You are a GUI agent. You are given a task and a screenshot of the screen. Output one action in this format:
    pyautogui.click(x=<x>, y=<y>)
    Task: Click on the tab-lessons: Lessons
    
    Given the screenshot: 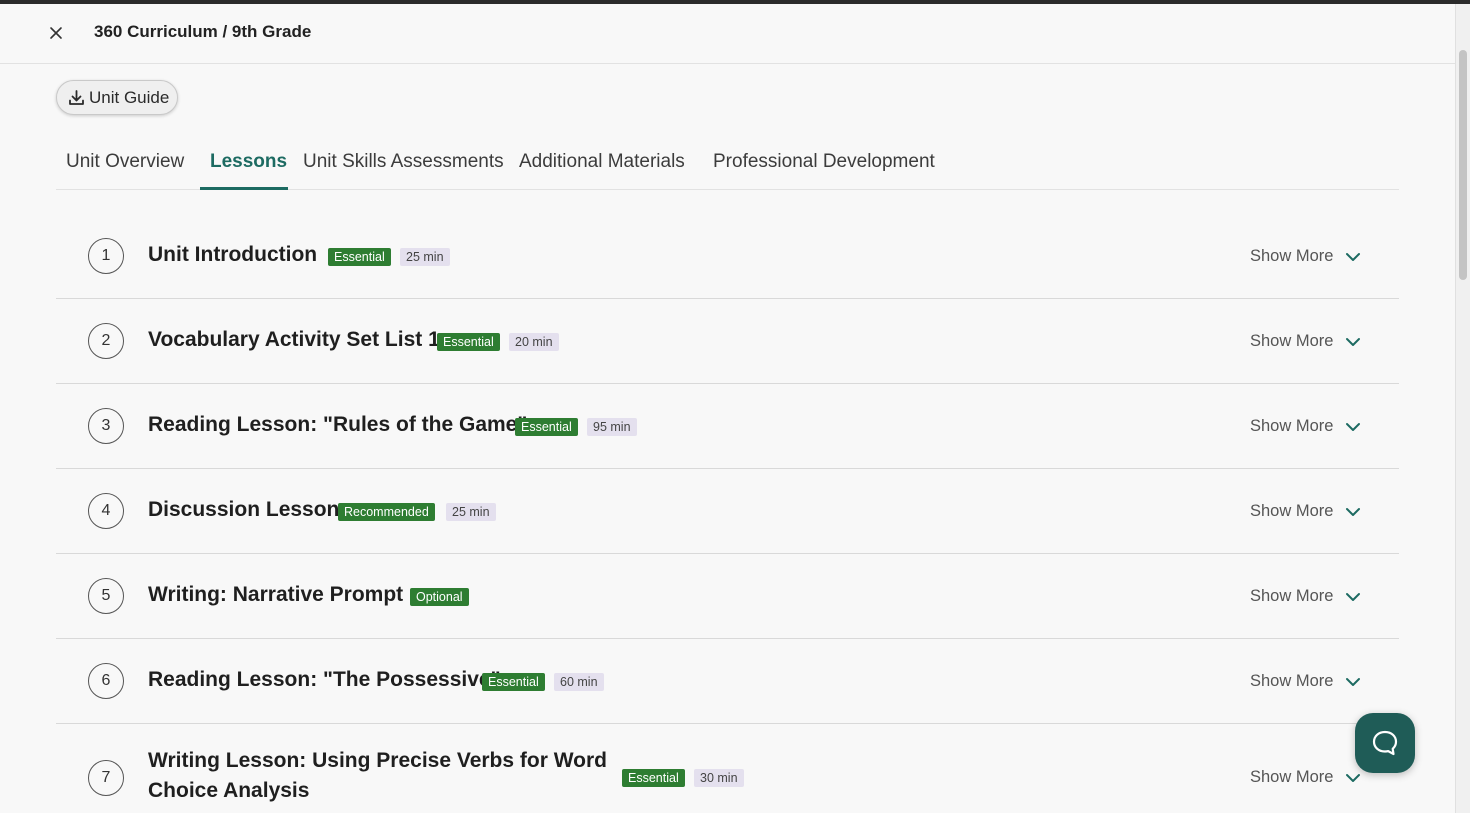 What is the action you would take?
    pyautogui.click(x=248, y=165)
    